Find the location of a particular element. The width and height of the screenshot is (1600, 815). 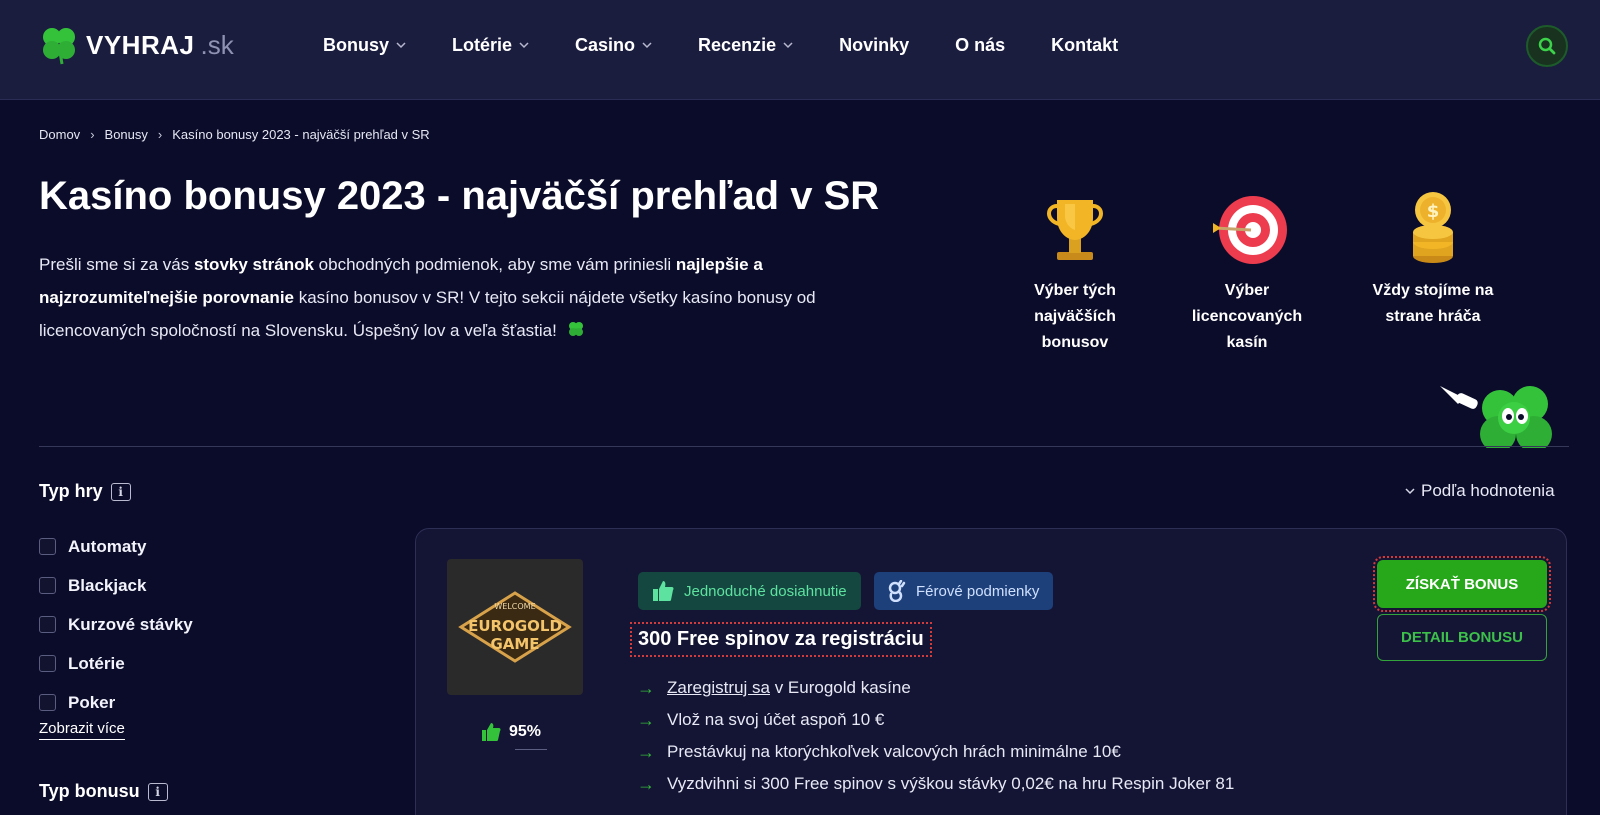

feature-players-side: $ Vždy stojíme na strane hráča is located at coordinates (1433, 260).